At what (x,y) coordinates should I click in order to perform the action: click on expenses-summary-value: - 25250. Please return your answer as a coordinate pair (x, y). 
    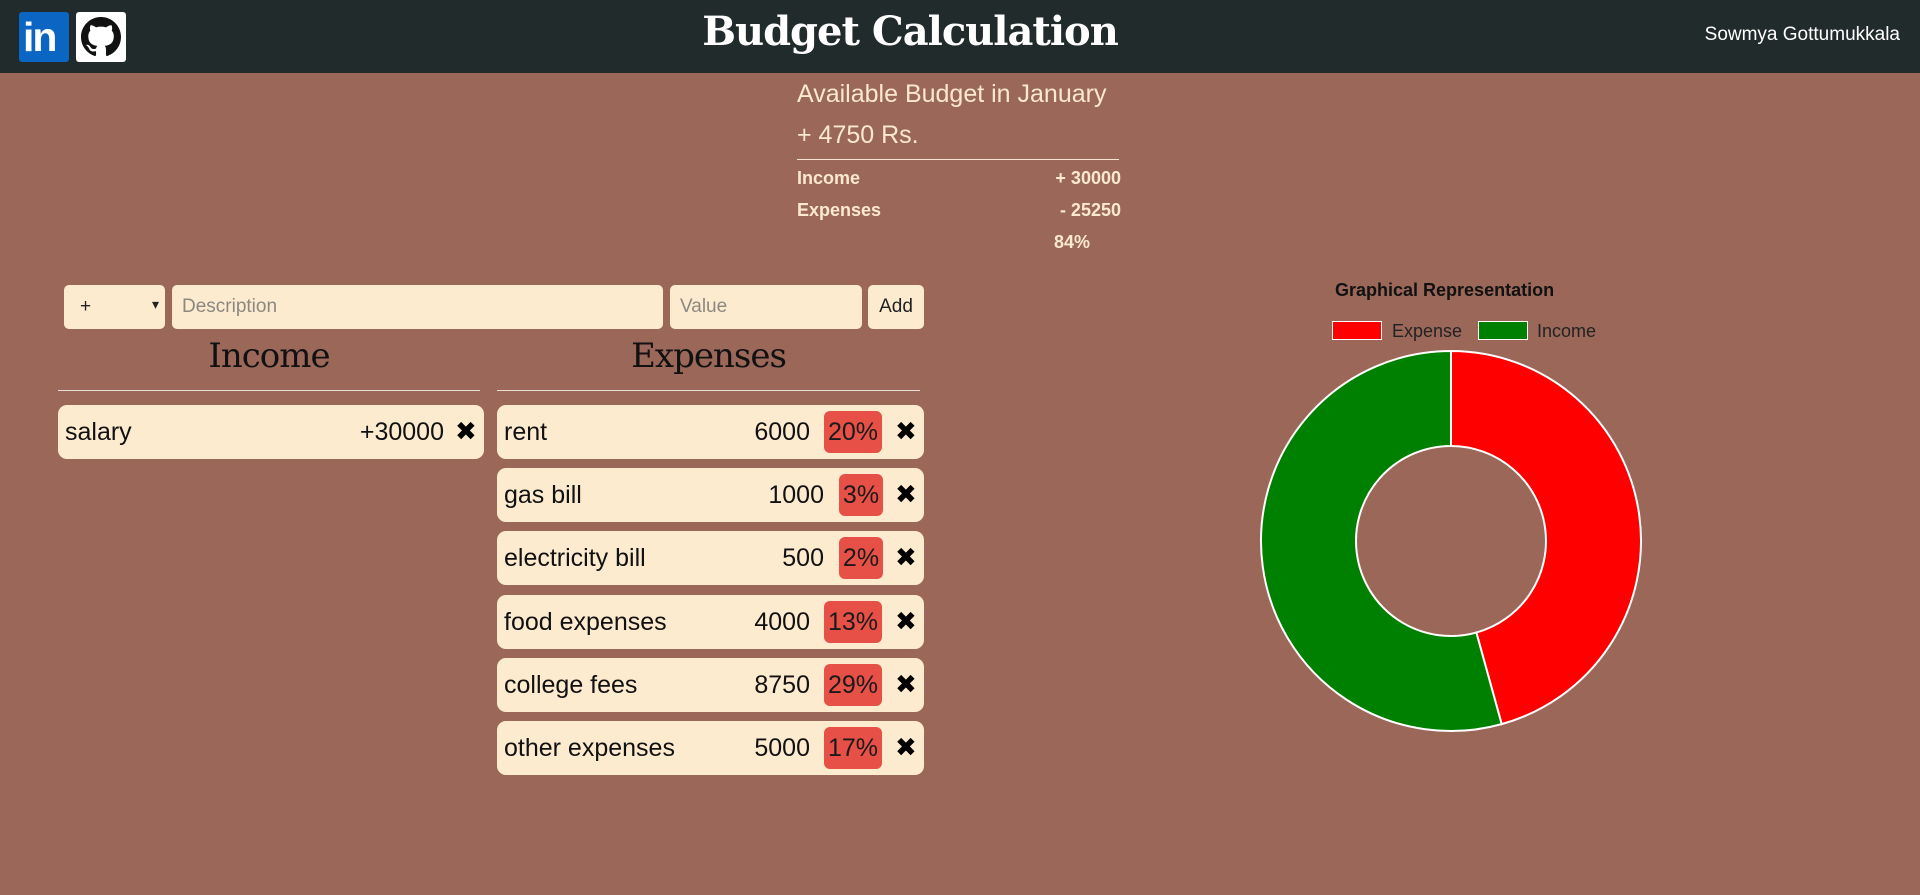
    Looking at the image, I should click on (1090, 210).